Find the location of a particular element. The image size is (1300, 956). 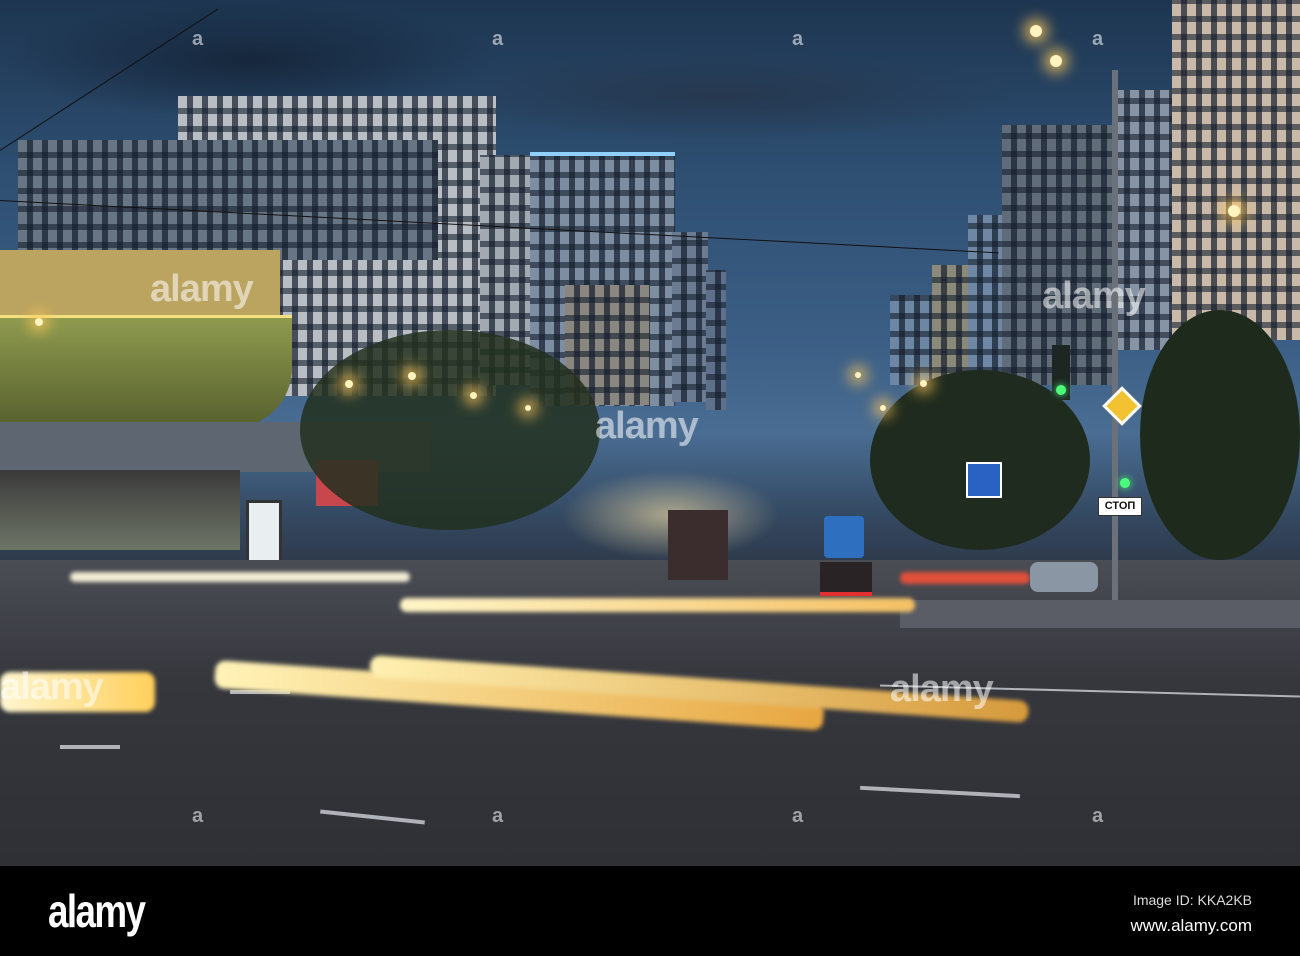

stop-sign: СТОП is located at coordinates (1120, 506).